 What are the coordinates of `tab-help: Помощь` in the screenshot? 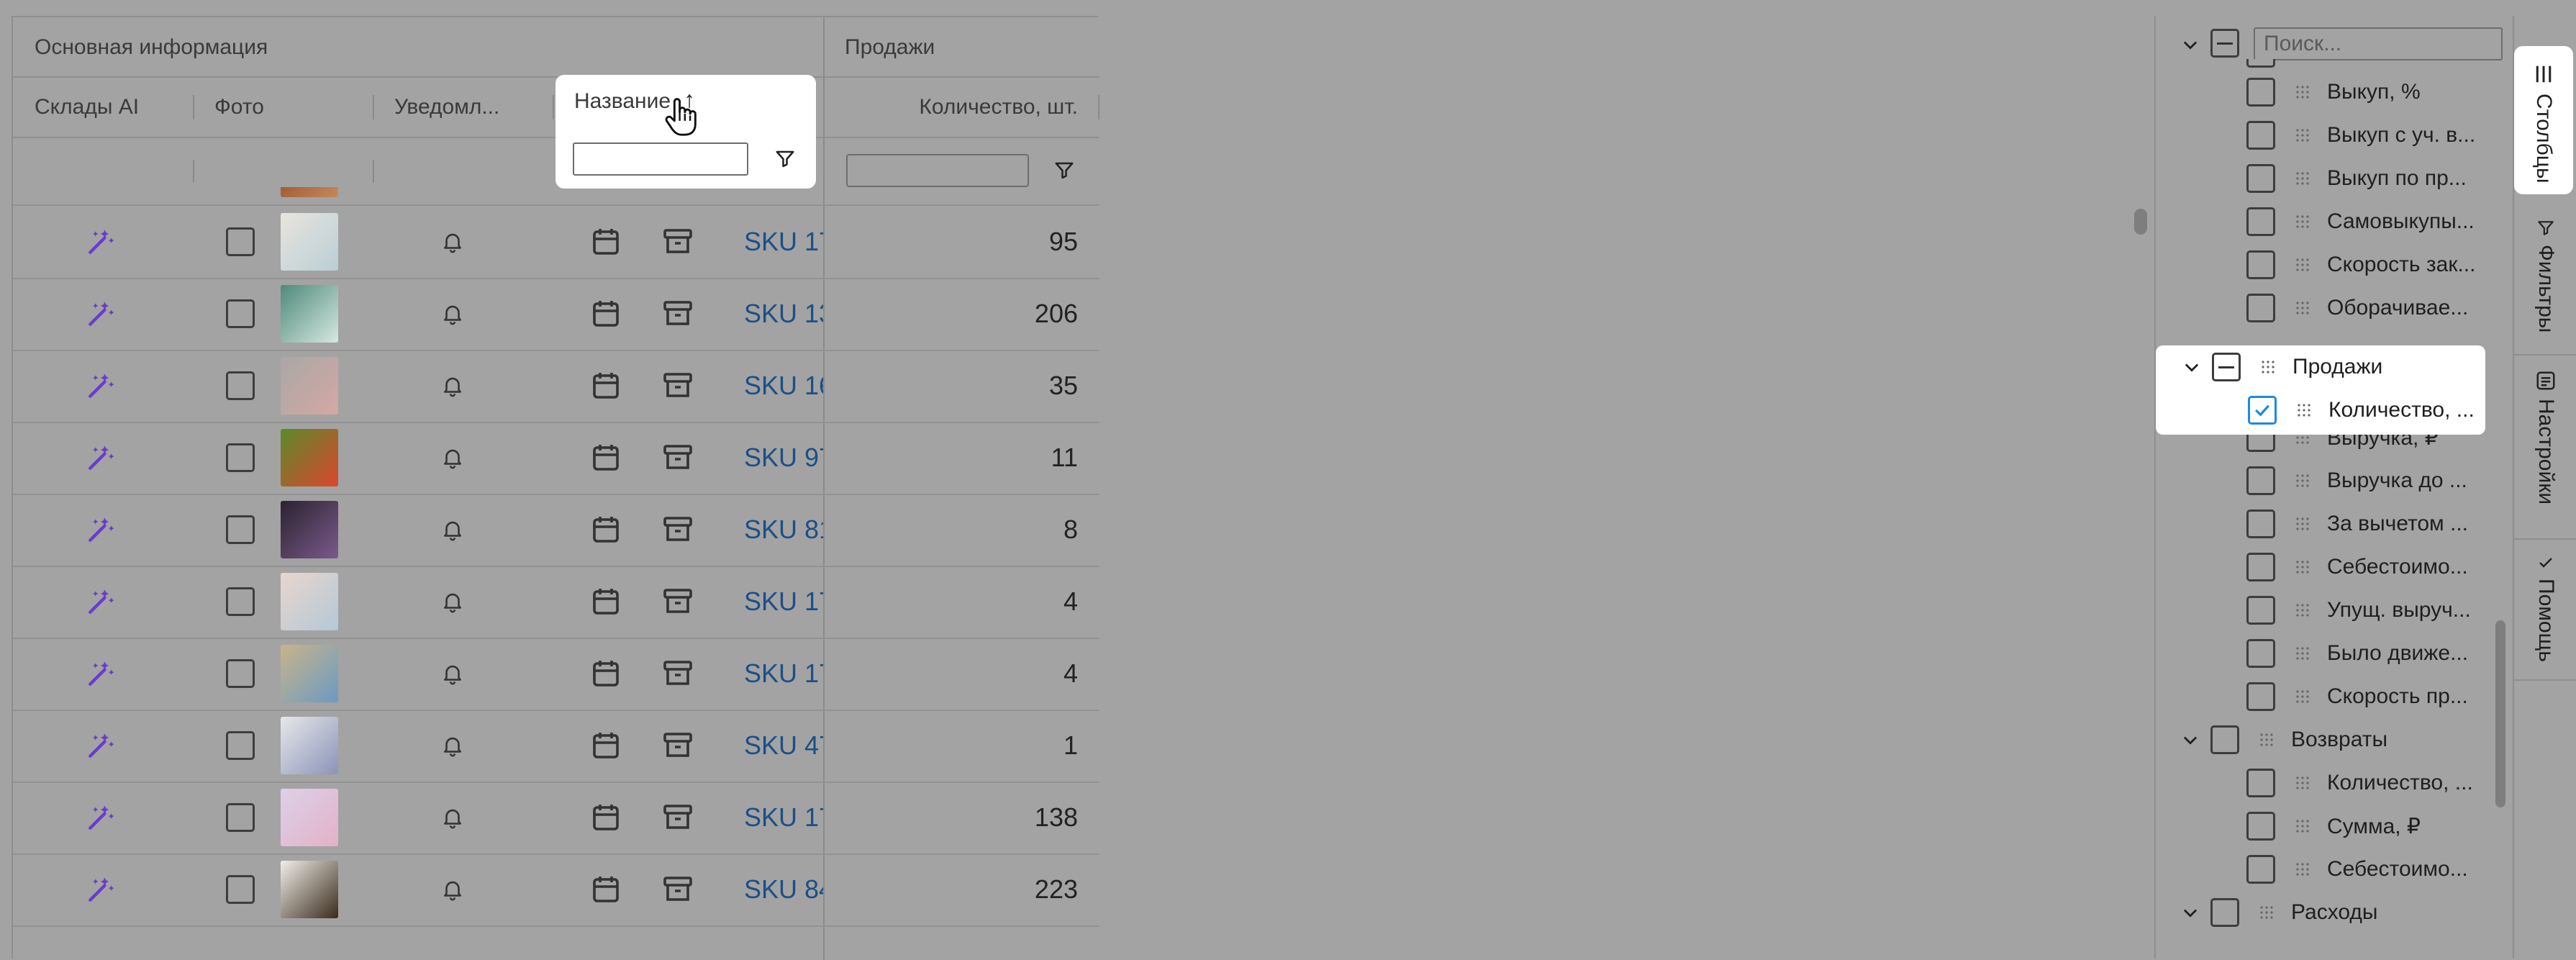 It's located at (2545, 610).